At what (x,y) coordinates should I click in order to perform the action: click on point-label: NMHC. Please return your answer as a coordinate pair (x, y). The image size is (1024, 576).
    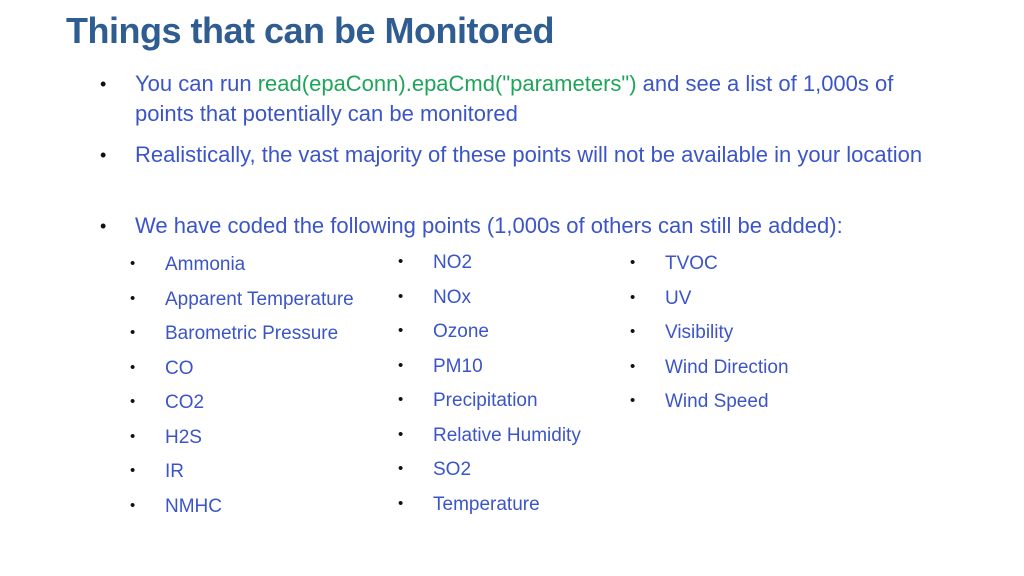
    Looking at the image, I should click on (193, 506).